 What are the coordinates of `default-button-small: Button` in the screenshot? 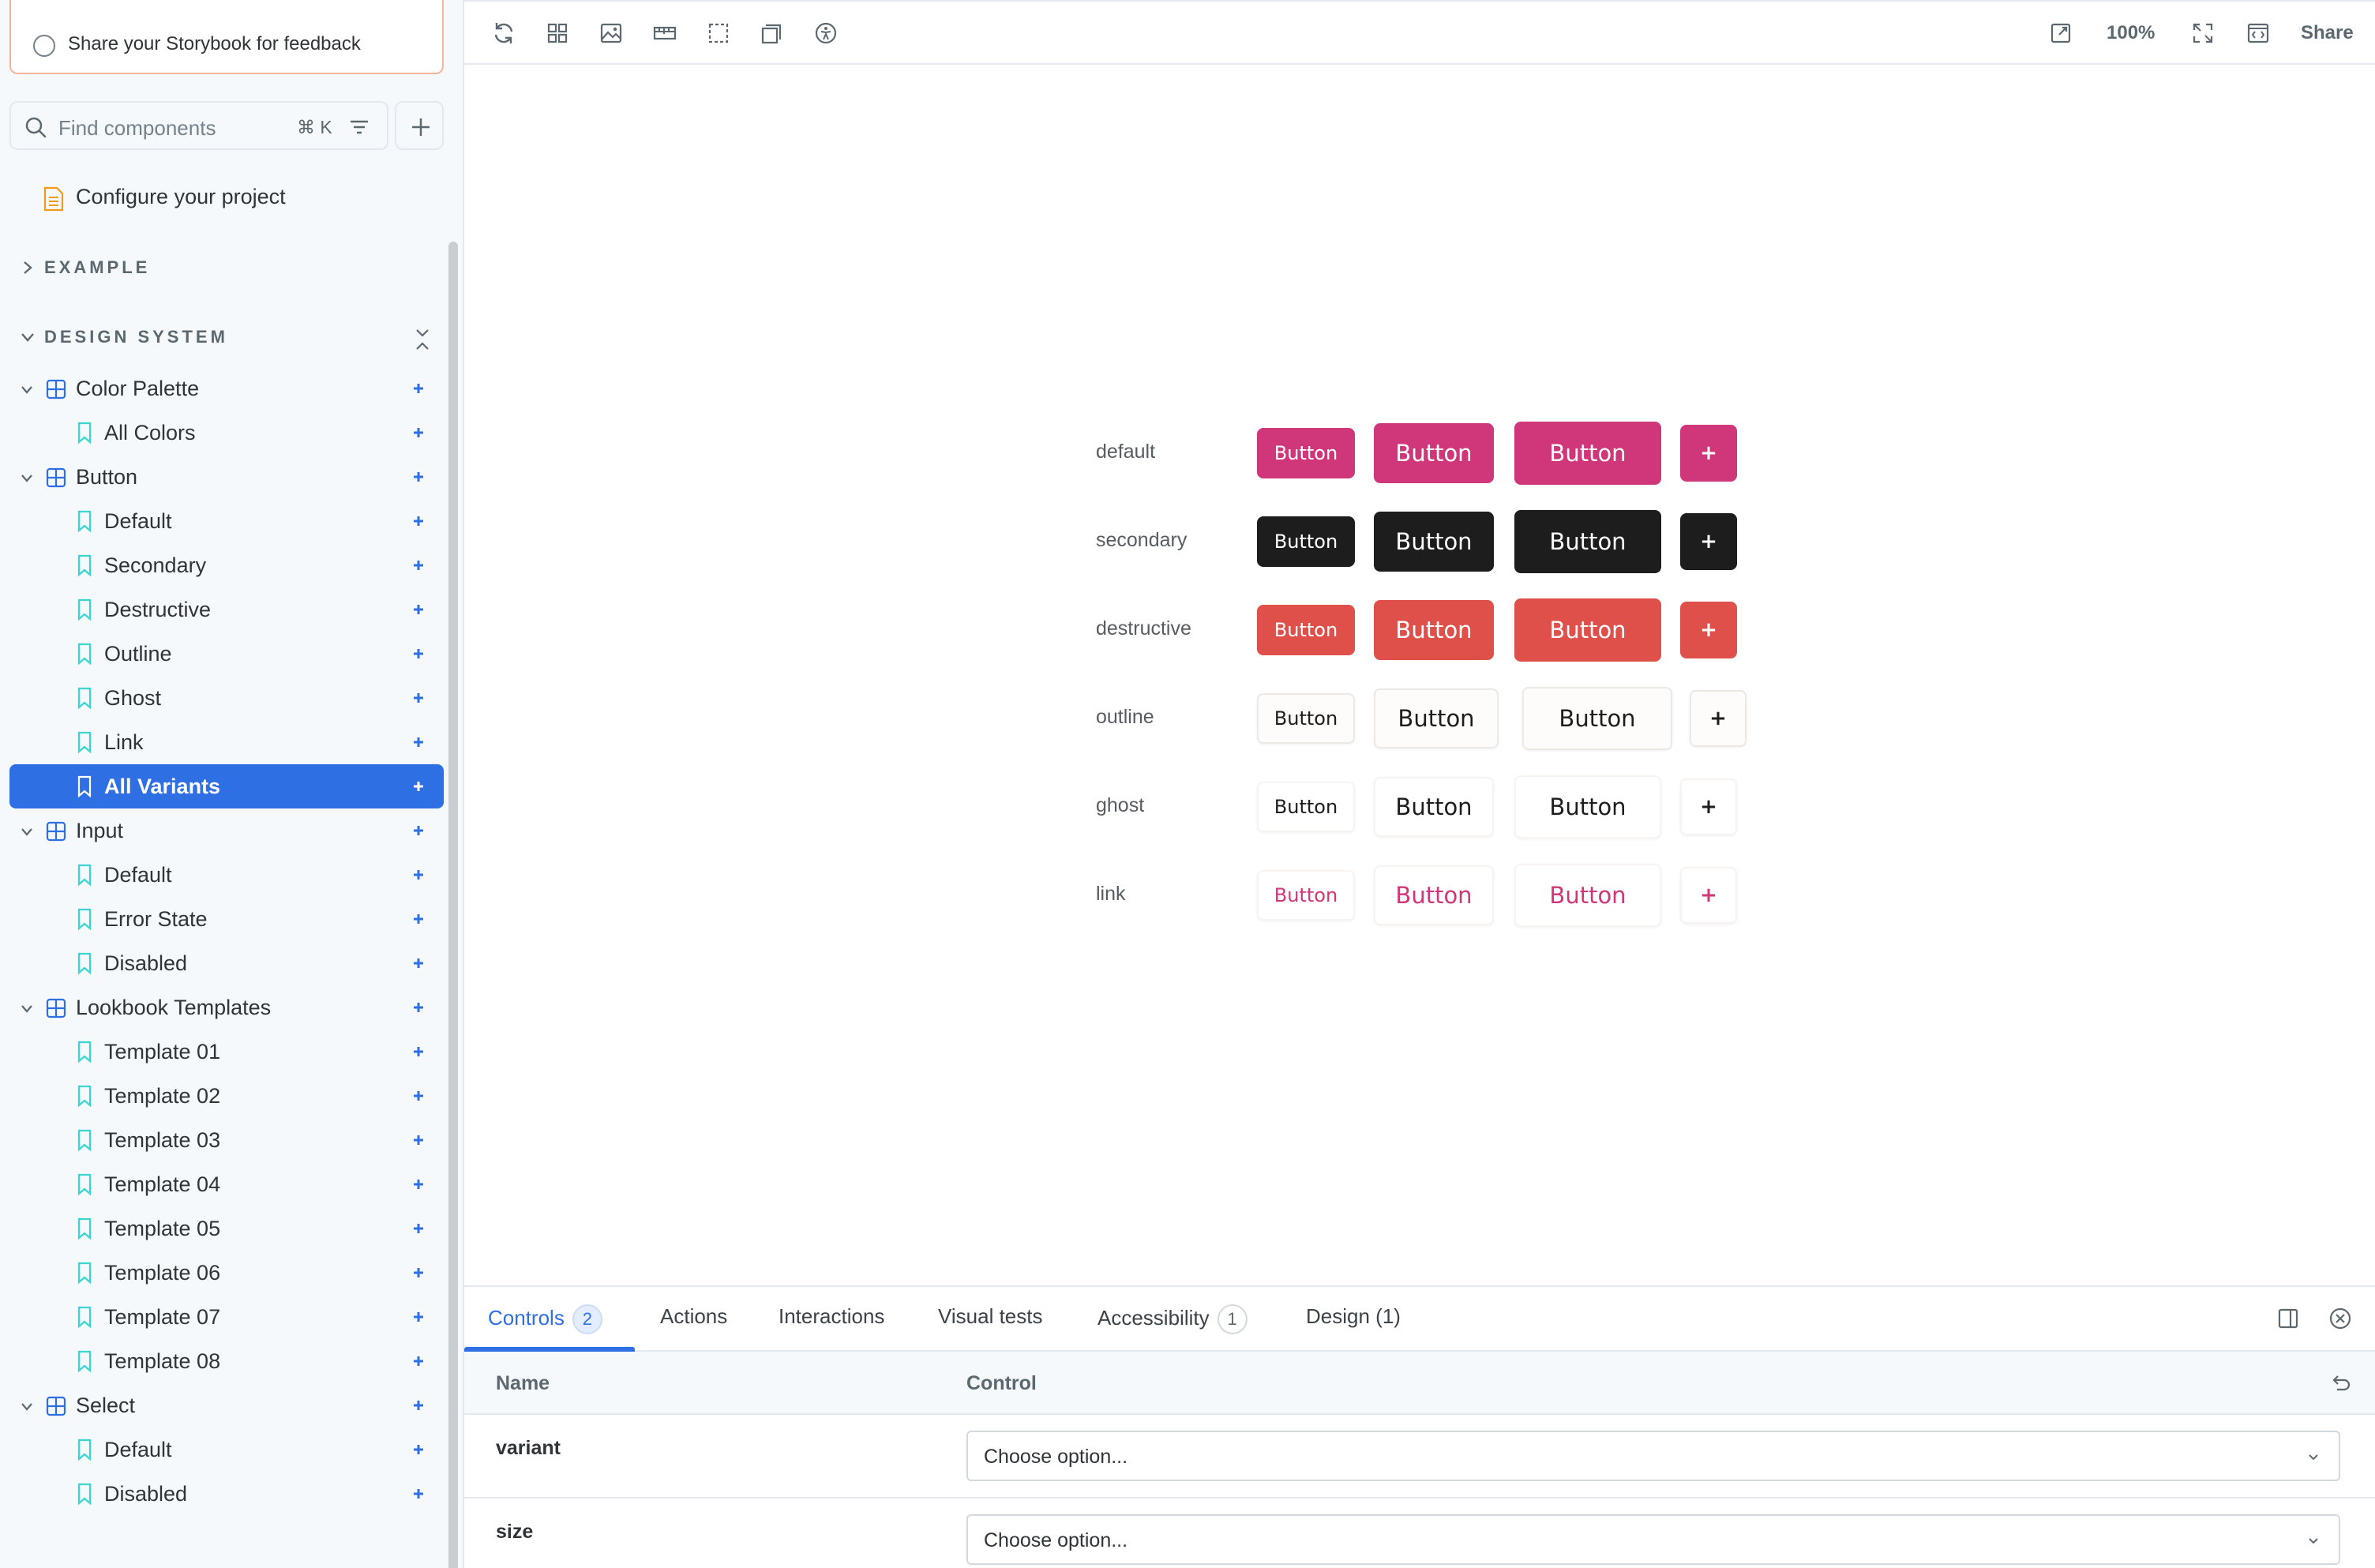 It's located at (1306, 453).